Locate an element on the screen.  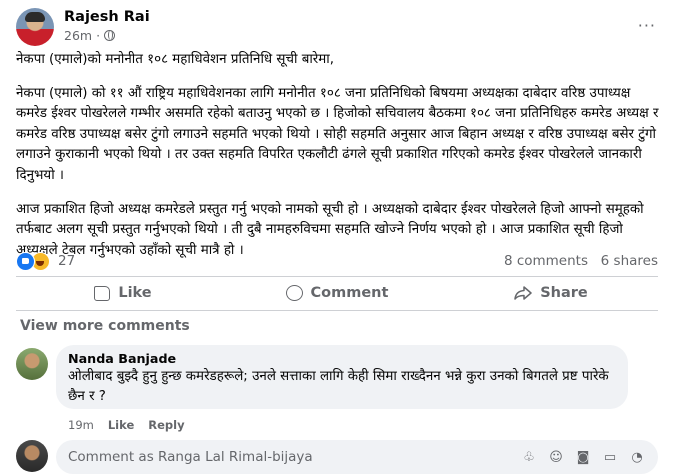
author-avatar is located at coordinates (35, 27).